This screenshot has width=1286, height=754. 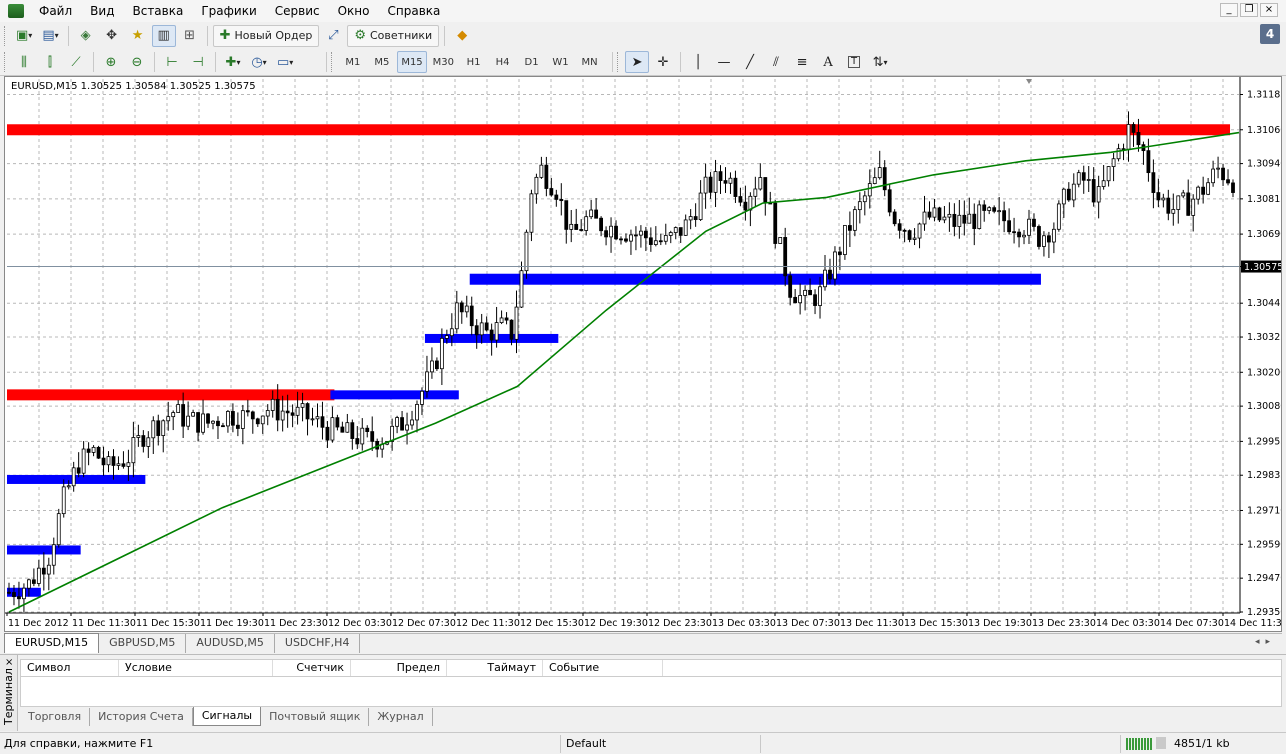 I want to click on col-timeout: Таймаут, so click(x=495, y=668).